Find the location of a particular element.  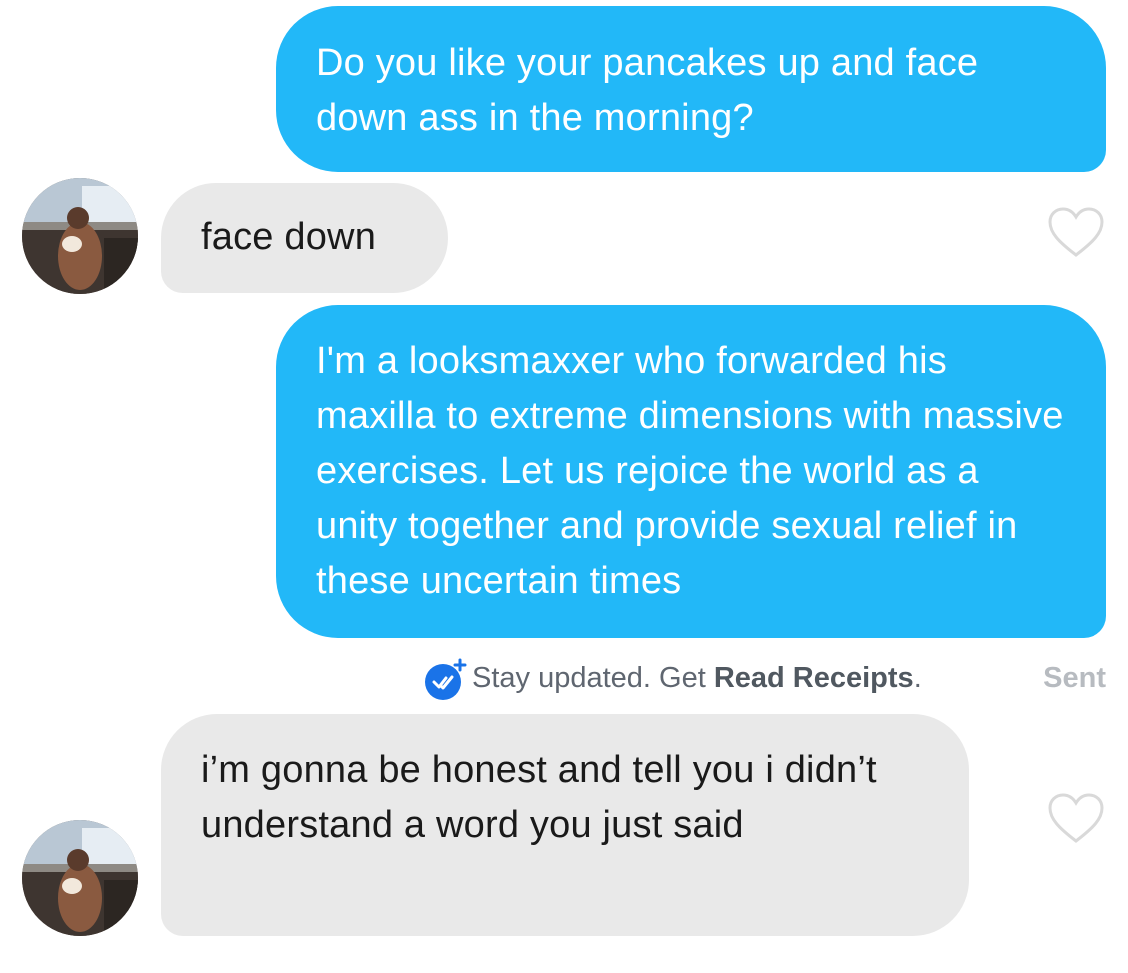

read-receipts-link: Read Receipts is located at coordinates (814, 678).